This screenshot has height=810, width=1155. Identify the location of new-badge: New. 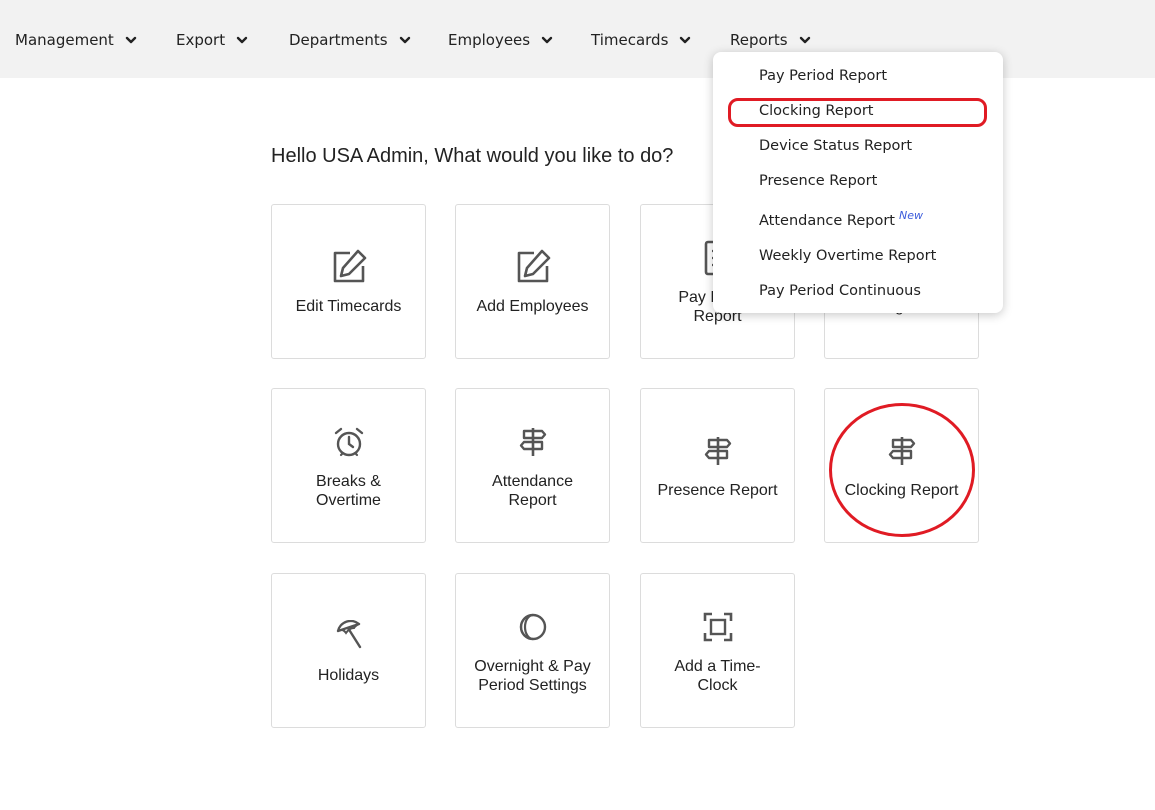
(911, 215).